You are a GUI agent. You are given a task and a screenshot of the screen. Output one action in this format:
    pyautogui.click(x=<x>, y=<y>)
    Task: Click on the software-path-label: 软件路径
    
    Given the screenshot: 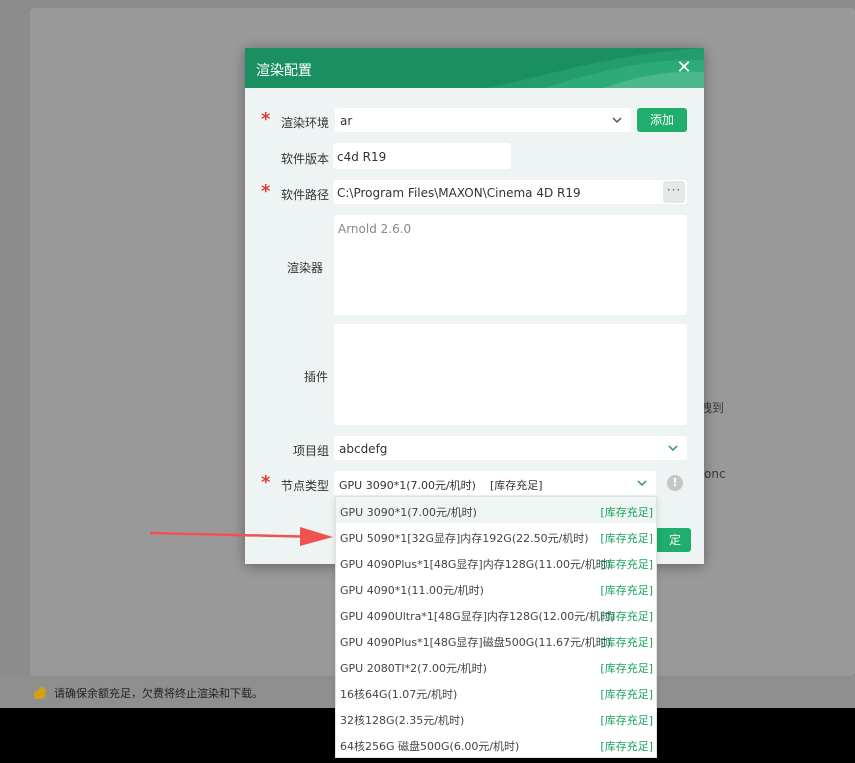 What is the action you would take?
    pyautogui.click(x=304, y=195)
    